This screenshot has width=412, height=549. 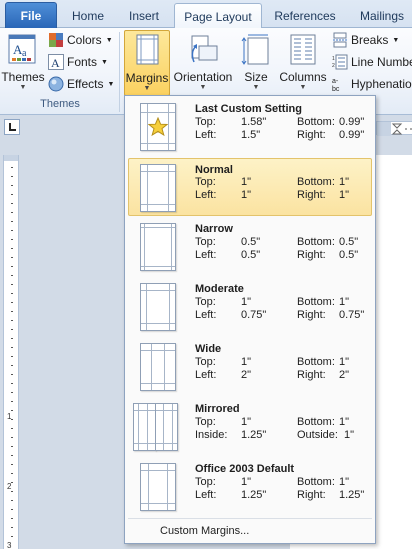 I want to click on breaks-label: Breaks, so click(x=370, y=40).